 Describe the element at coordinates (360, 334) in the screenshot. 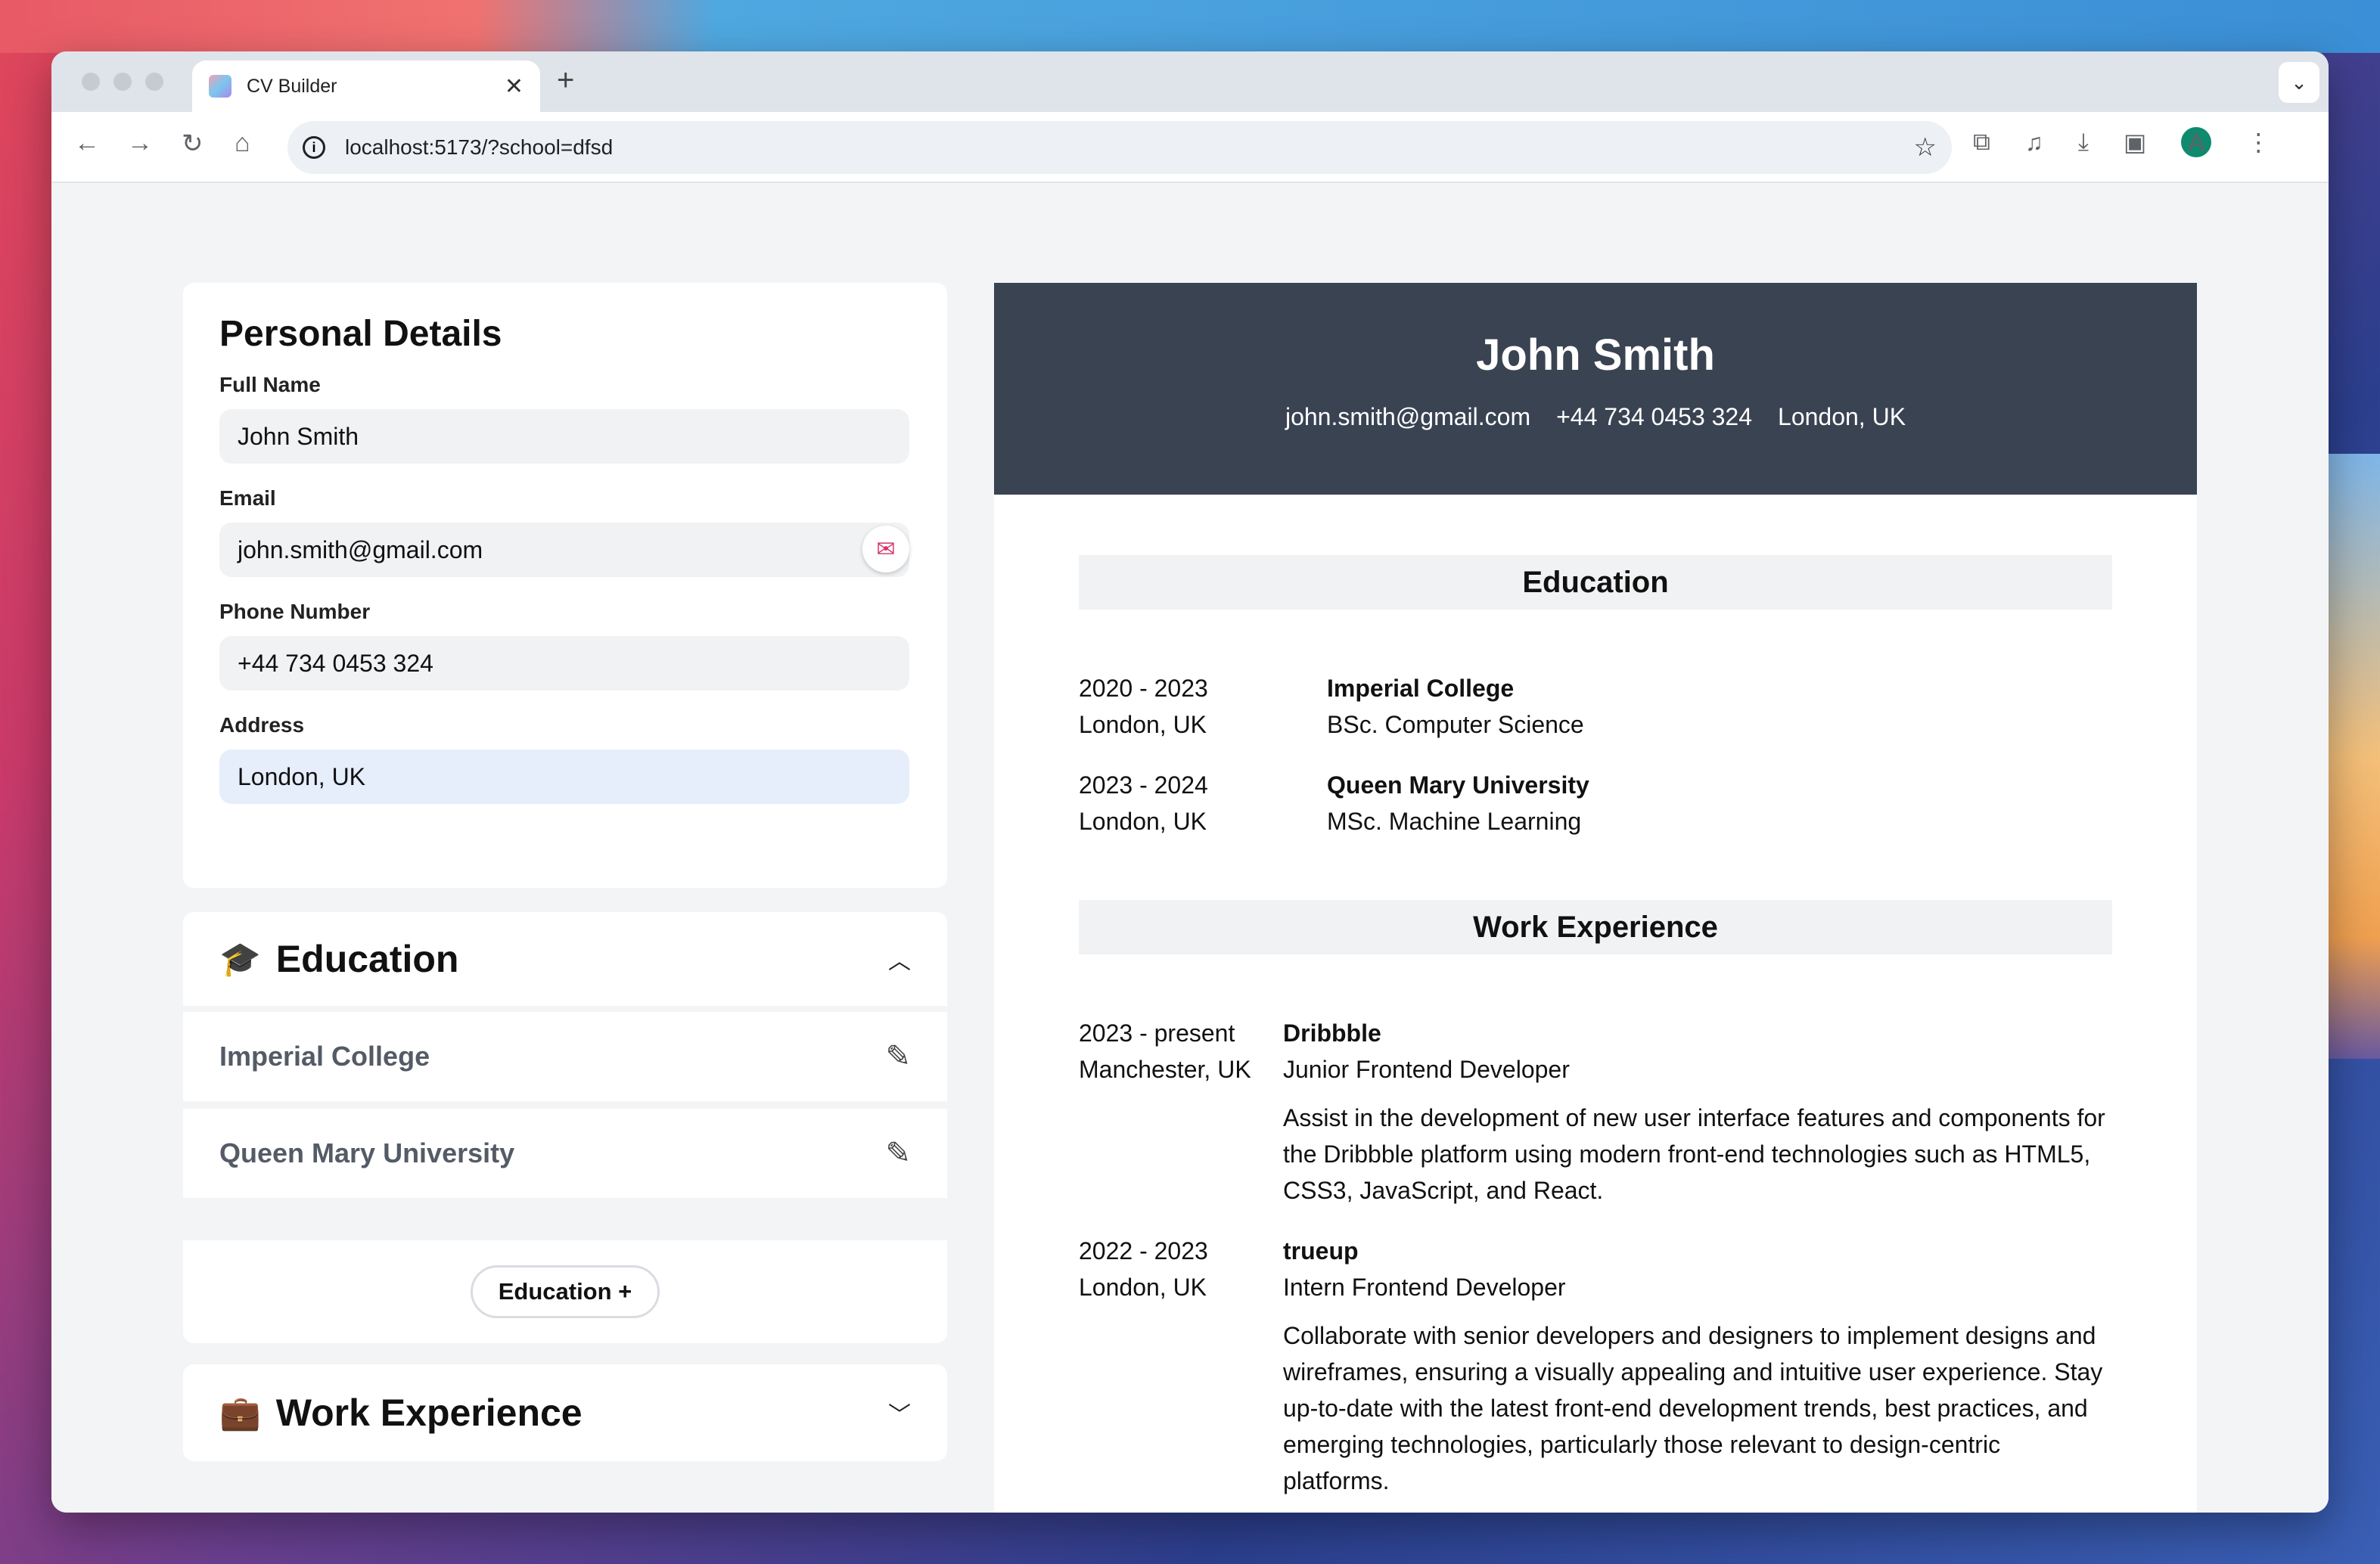

I see `personal-details-heading: Personal Details` at that location.